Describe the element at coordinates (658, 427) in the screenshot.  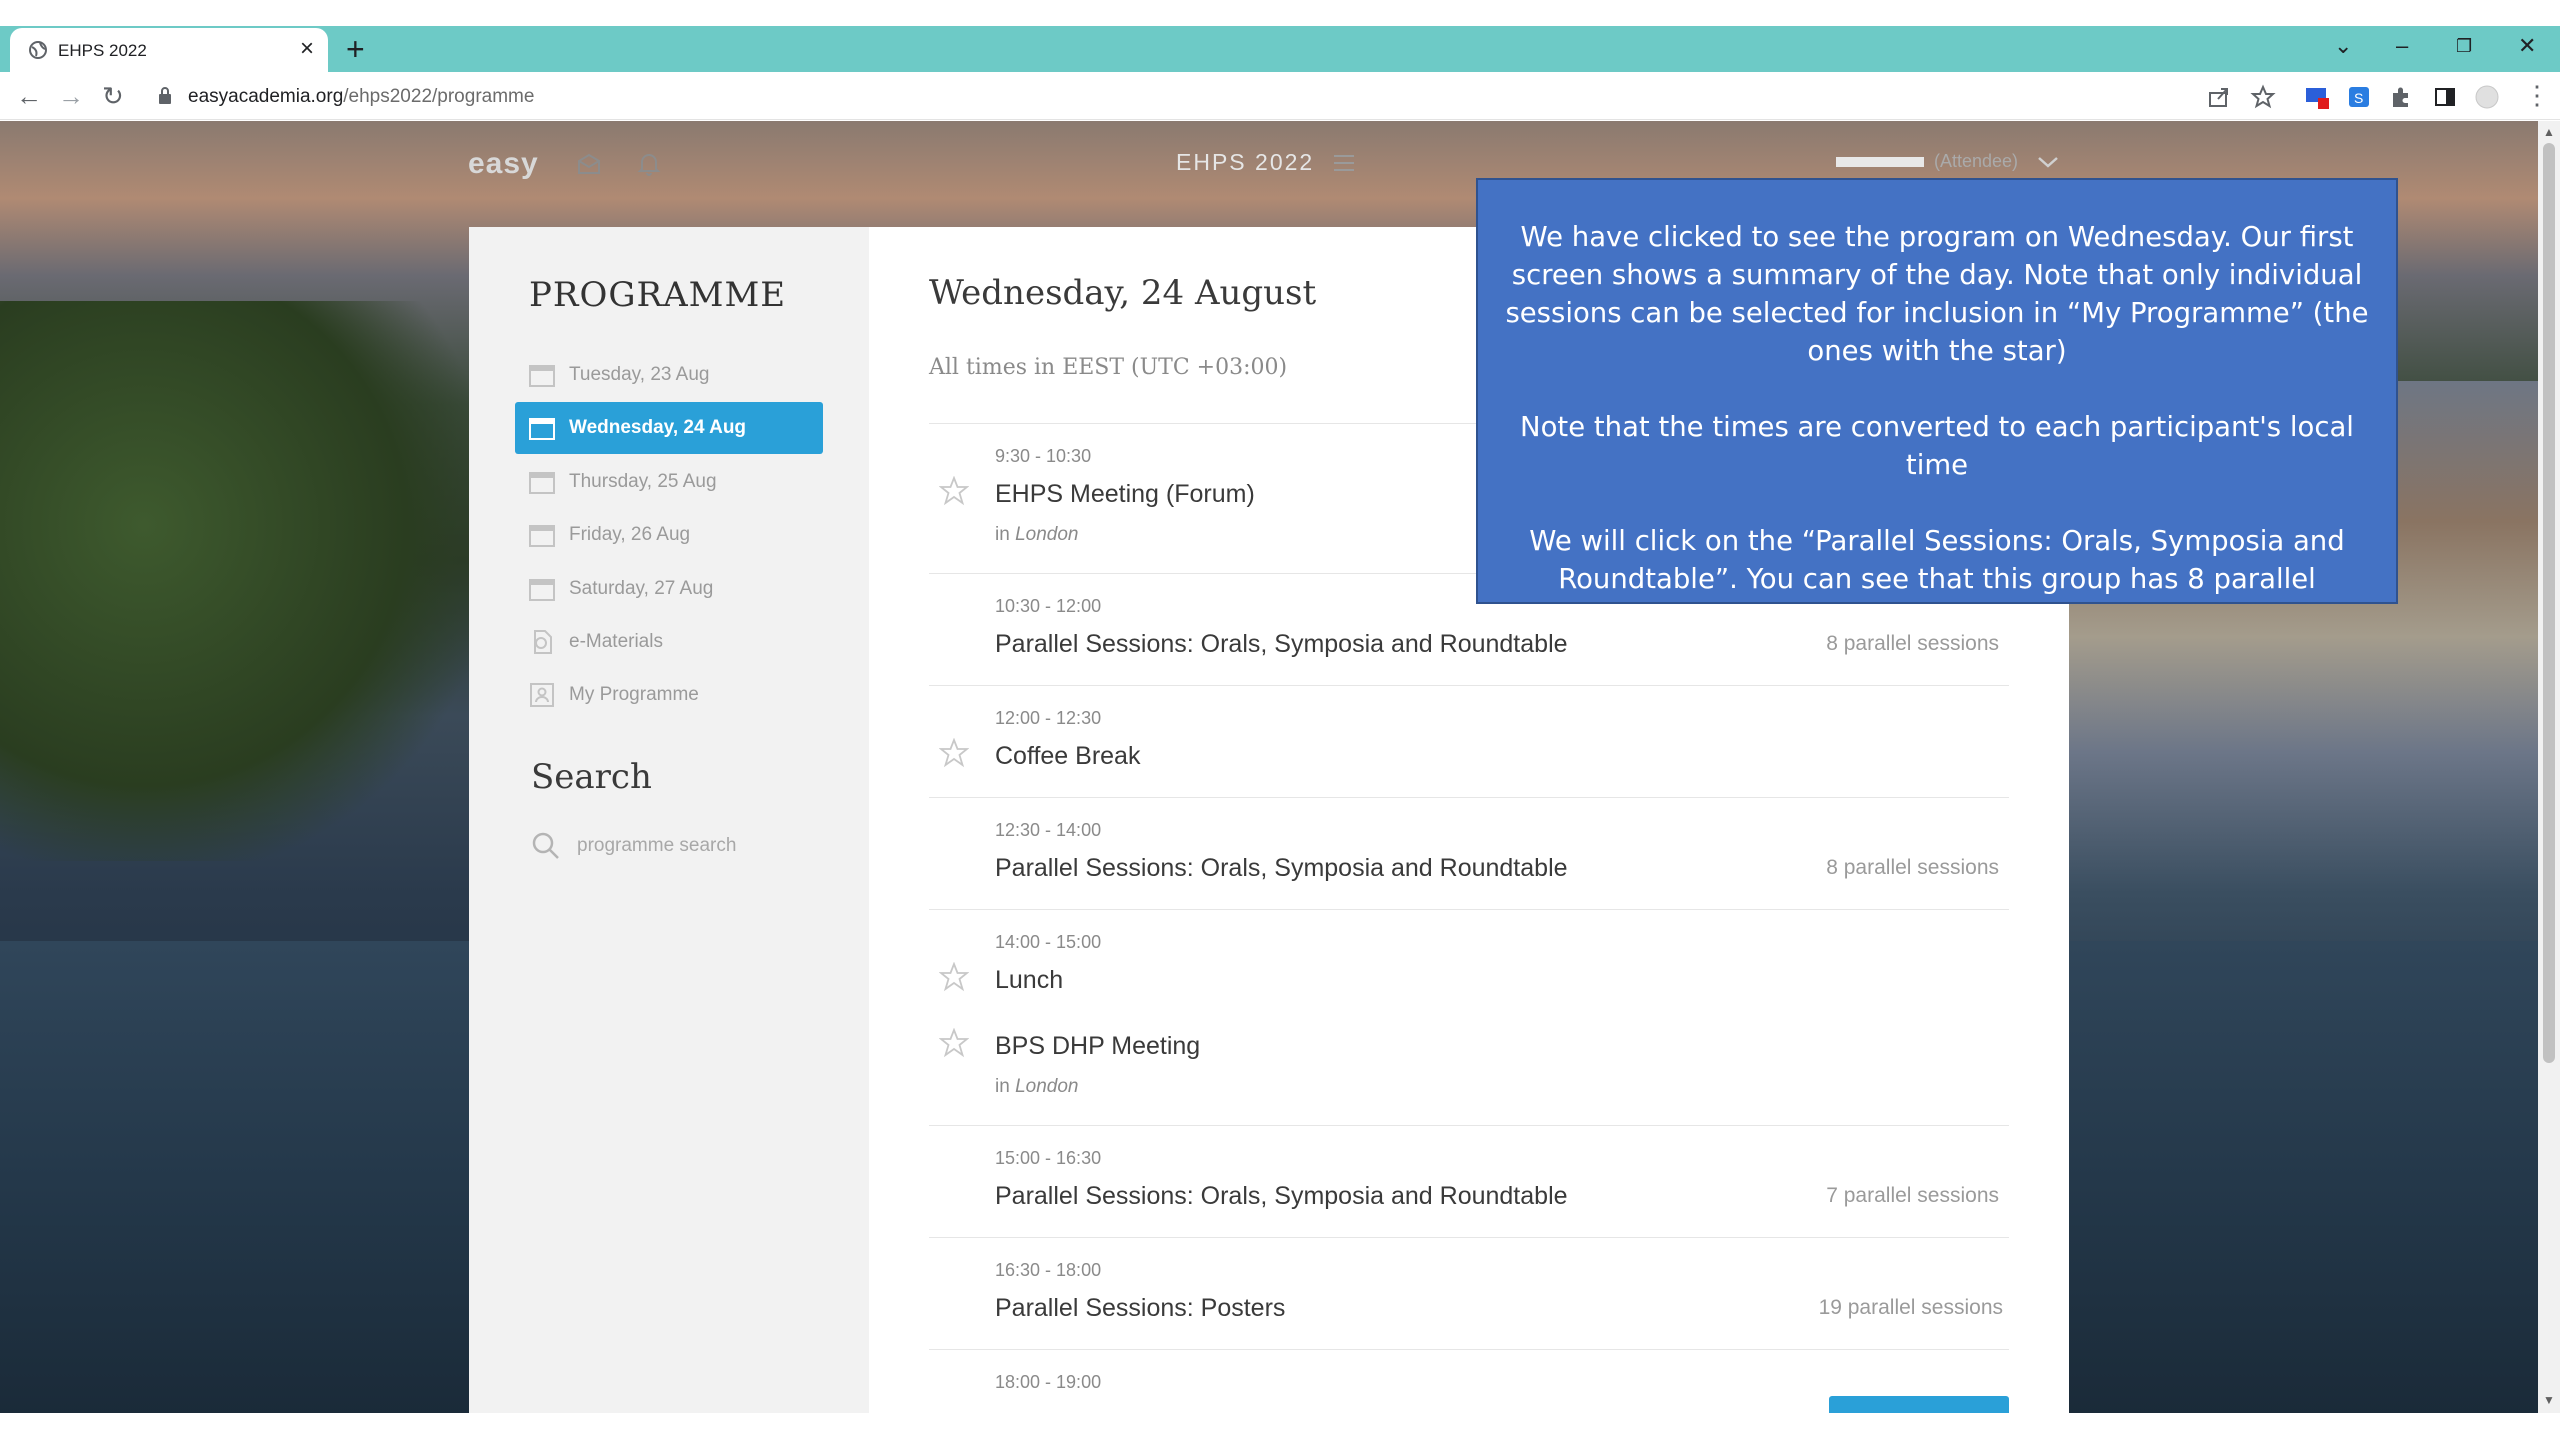
I see `sidebar-item-label: Wednesday, 24 Aug` at that location.